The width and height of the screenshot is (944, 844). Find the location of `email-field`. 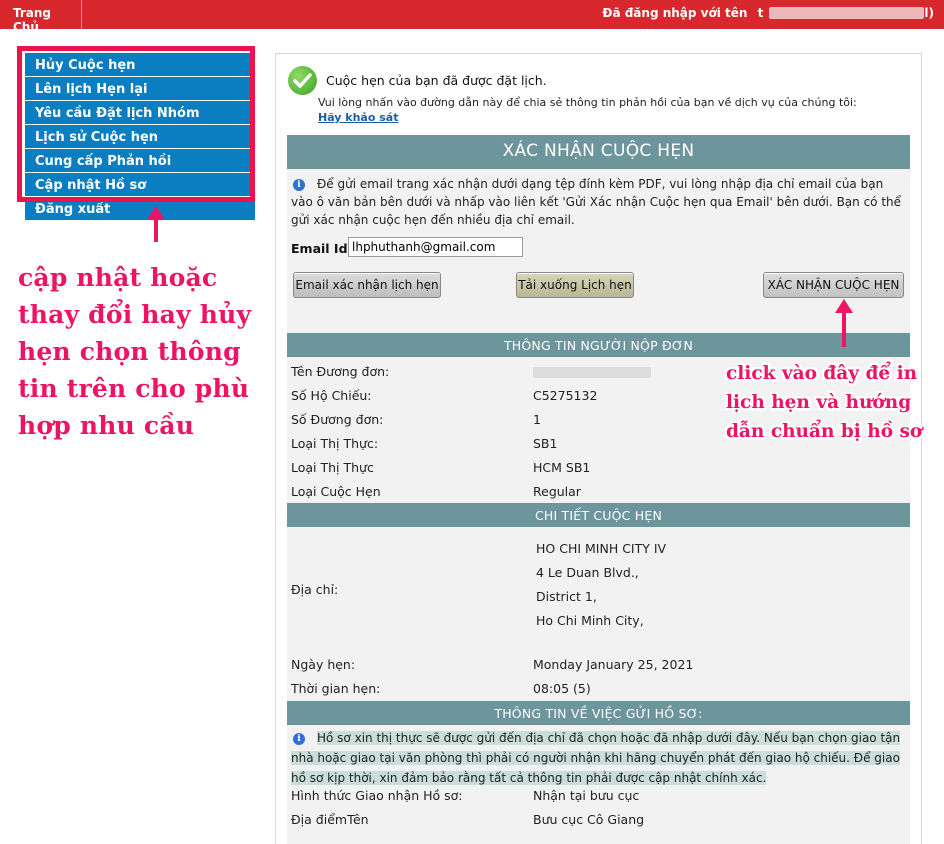

email-field is located at coordinates (435, 247).